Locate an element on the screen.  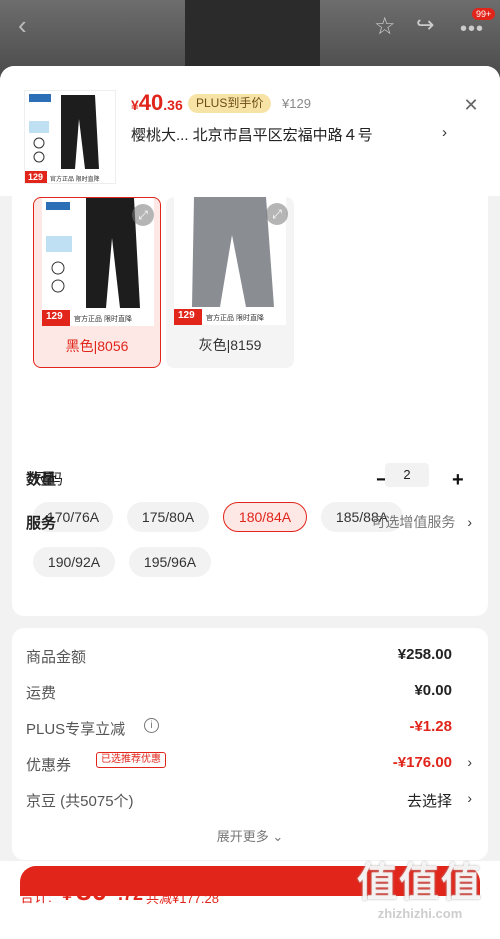
coupon-value: -¥176.00 is located at coordinates (422, 762).